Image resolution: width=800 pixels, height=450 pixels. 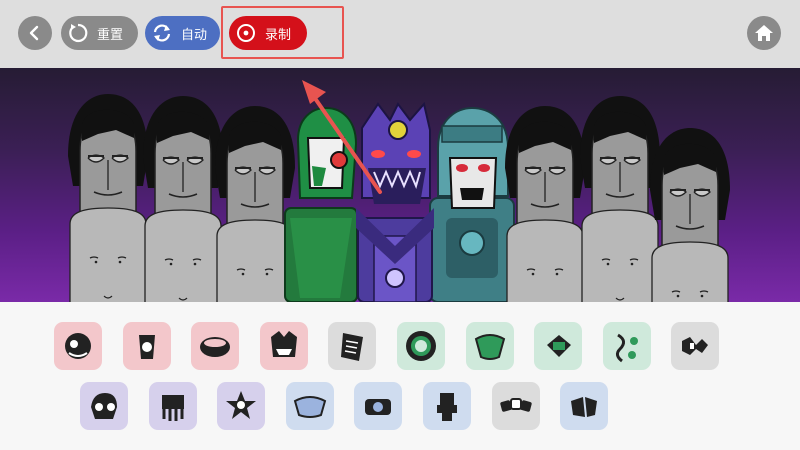 I want to click on bowl-sound-icon, so click(x=215, y=347).